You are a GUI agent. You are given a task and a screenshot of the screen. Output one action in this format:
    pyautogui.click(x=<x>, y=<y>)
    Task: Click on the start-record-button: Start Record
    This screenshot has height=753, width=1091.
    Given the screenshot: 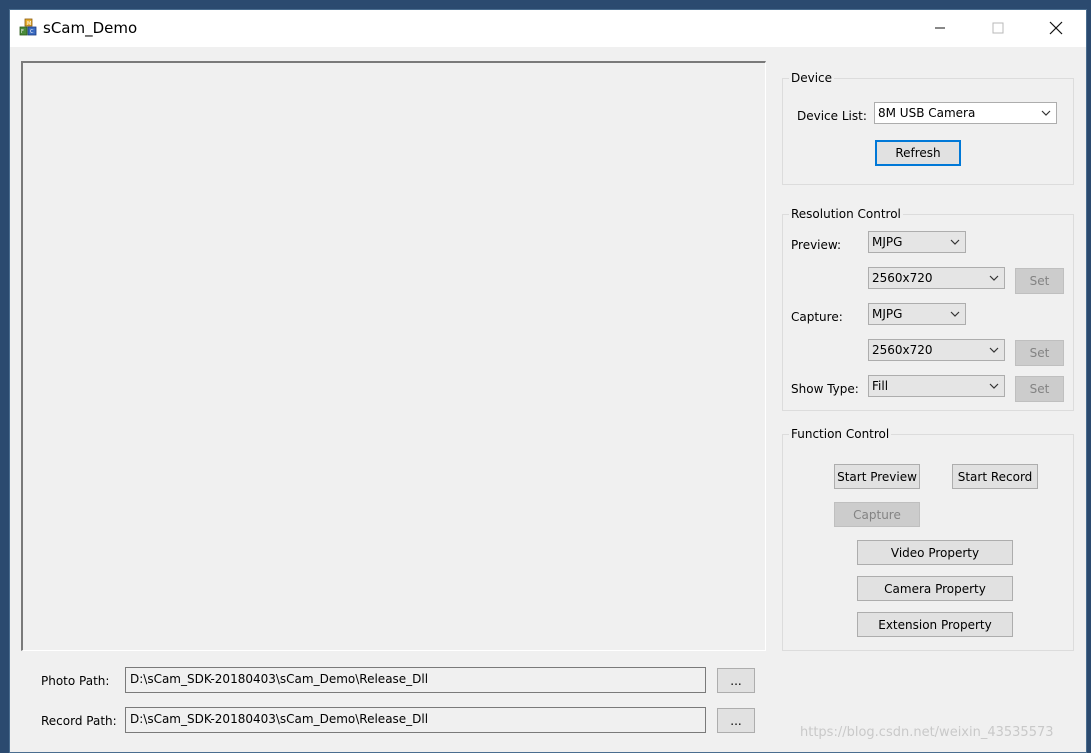 What is the action you would take?
    pyautogui.click(x=995, y=476)
    